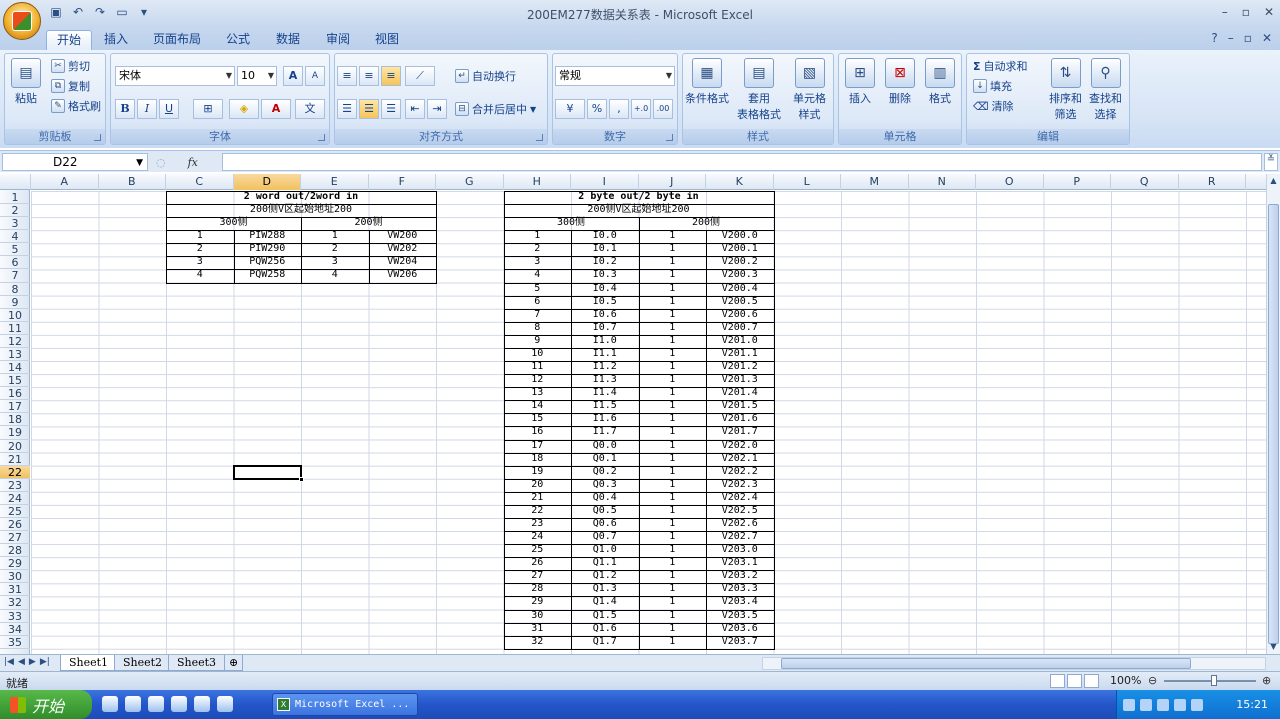  What do you see at coordinates (740, 472) in the screenshot?
I see `table2-cell: V202.2` at bounding box center [740, 472].